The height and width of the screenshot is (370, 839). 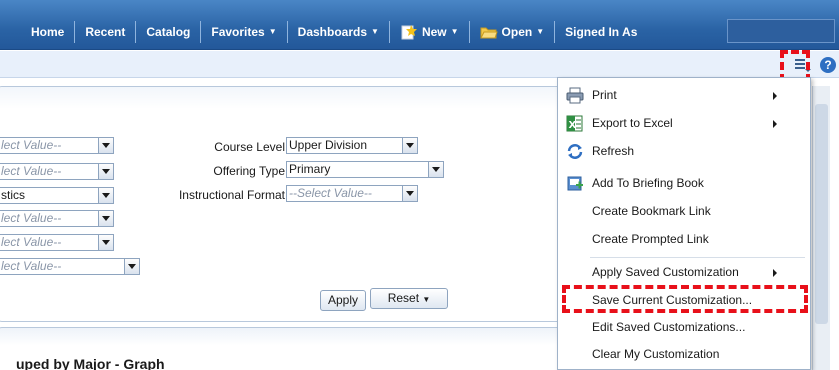 What do you see at coordinates (310, 169) in the screenshot?
I see `offering-type-value: Primary` at bounding box center [310, 169].